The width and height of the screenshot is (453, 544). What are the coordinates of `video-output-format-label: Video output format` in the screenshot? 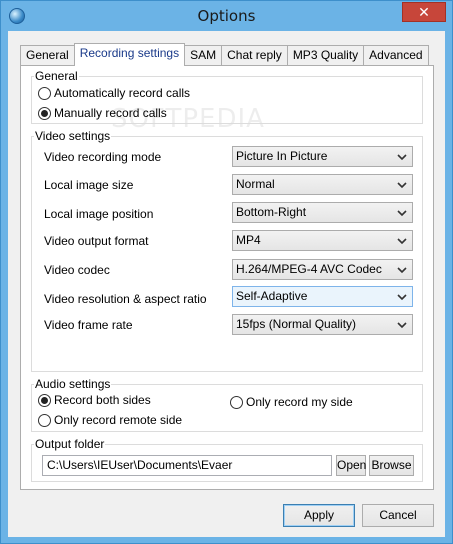 It's located at (96, 241).